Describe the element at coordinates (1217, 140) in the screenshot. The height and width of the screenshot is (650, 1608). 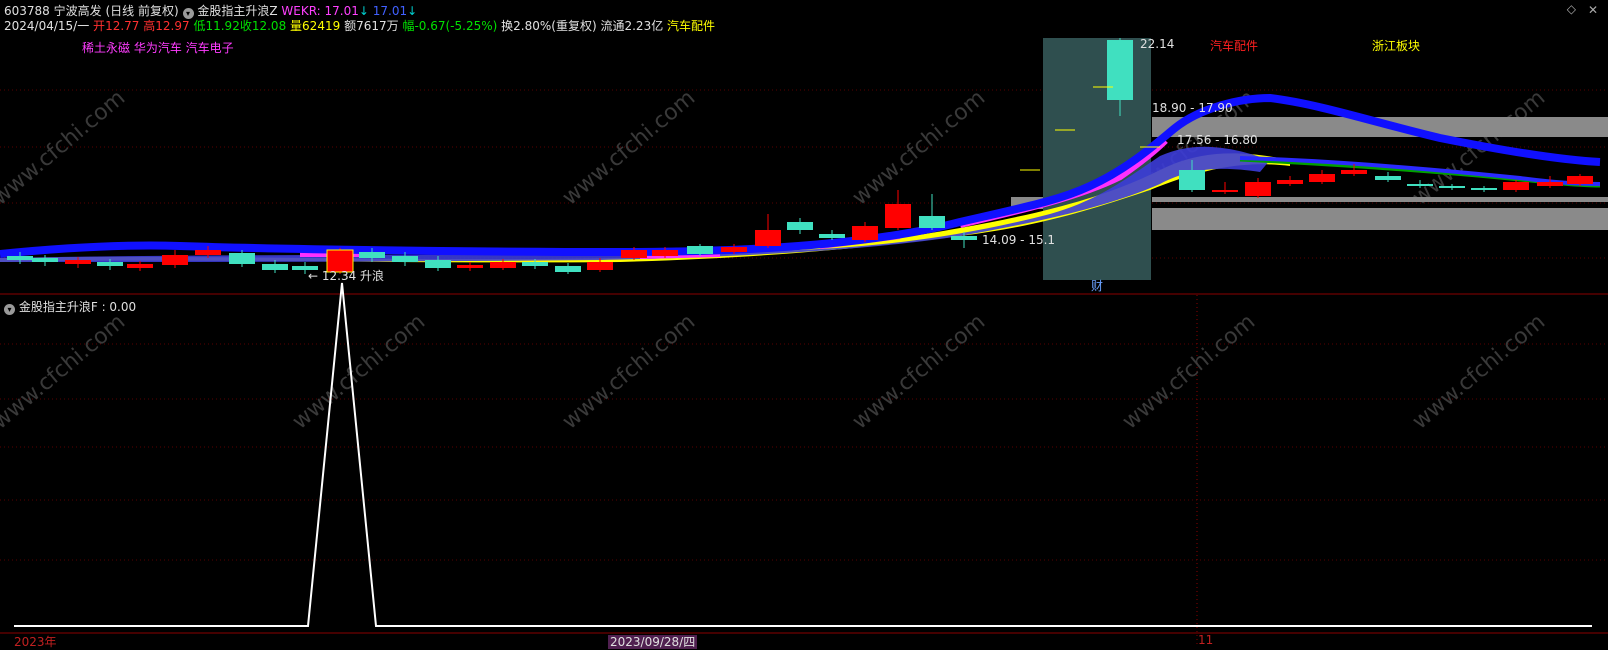
I see `range2-label: 17.56 - 16.80` at that location.